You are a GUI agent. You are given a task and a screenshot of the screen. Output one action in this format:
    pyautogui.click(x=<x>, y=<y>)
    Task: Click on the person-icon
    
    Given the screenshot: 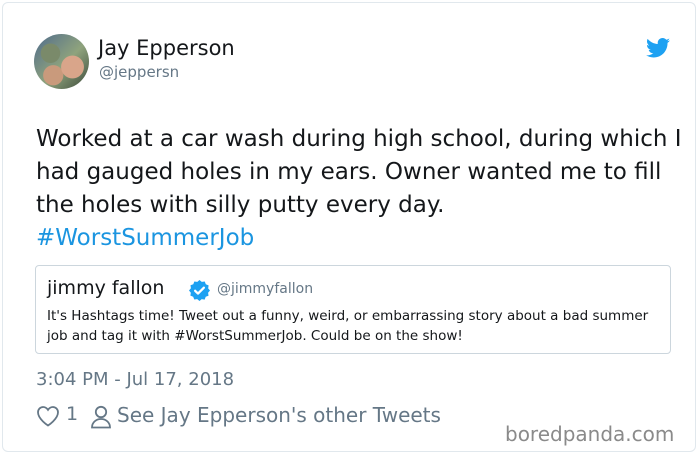 What is the action you would take?
    pyautogui.click(x=101, y=417)
    